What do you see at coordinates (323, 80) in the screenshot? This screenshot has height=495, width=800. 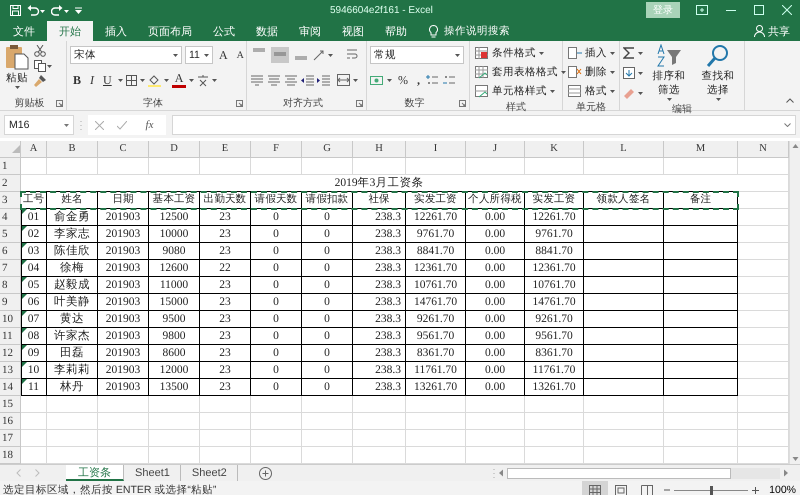 I see `increase-indent-icon` at bounding box center [323, 80].